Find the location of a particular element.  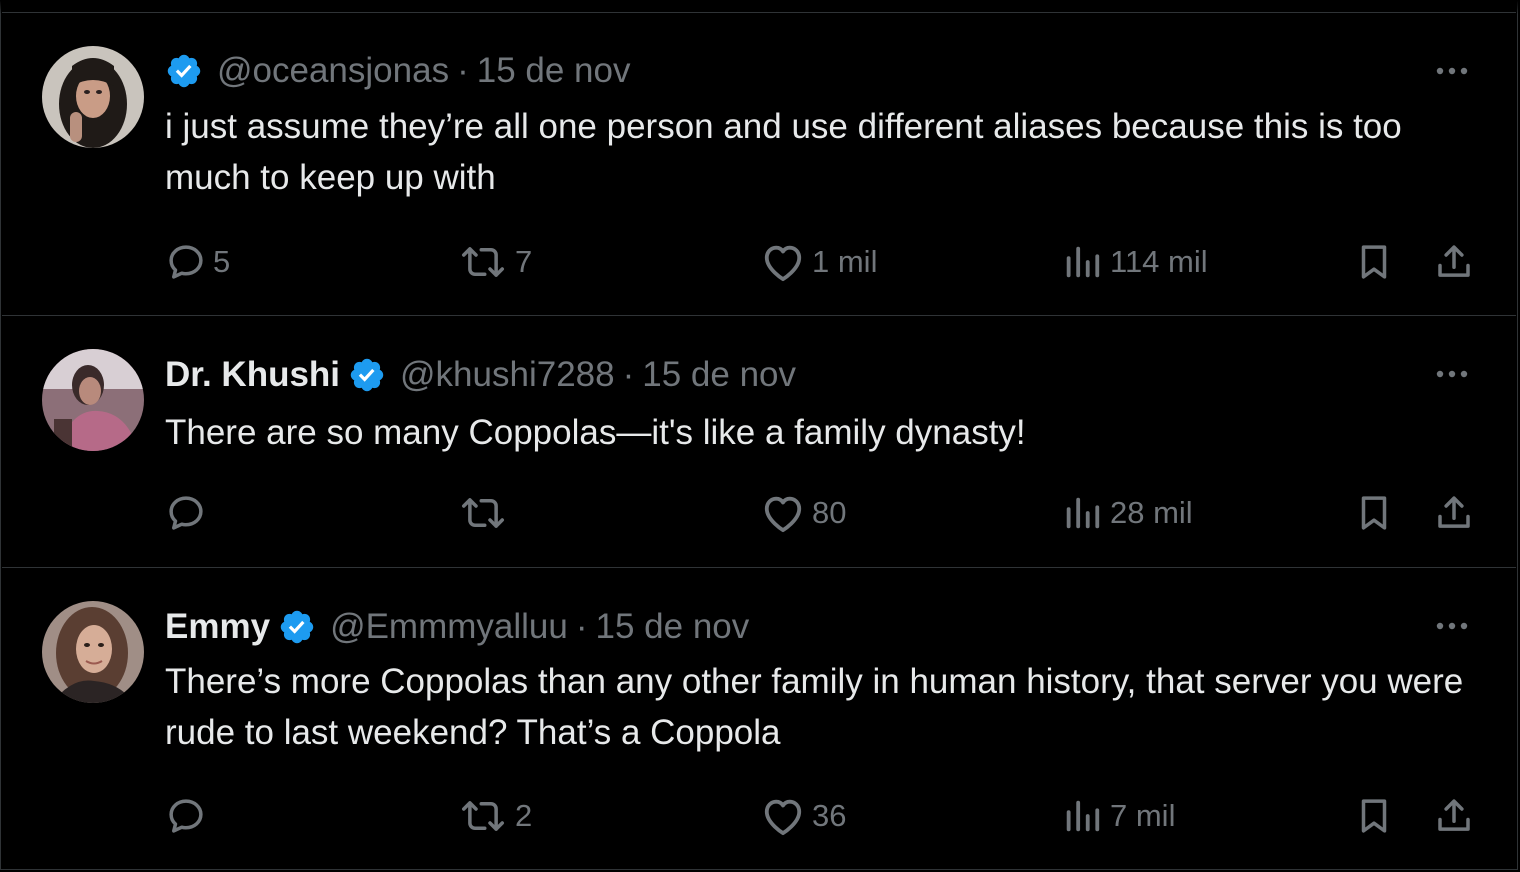

handle: @Emmmyalluu is located at coordinates (449, 627).